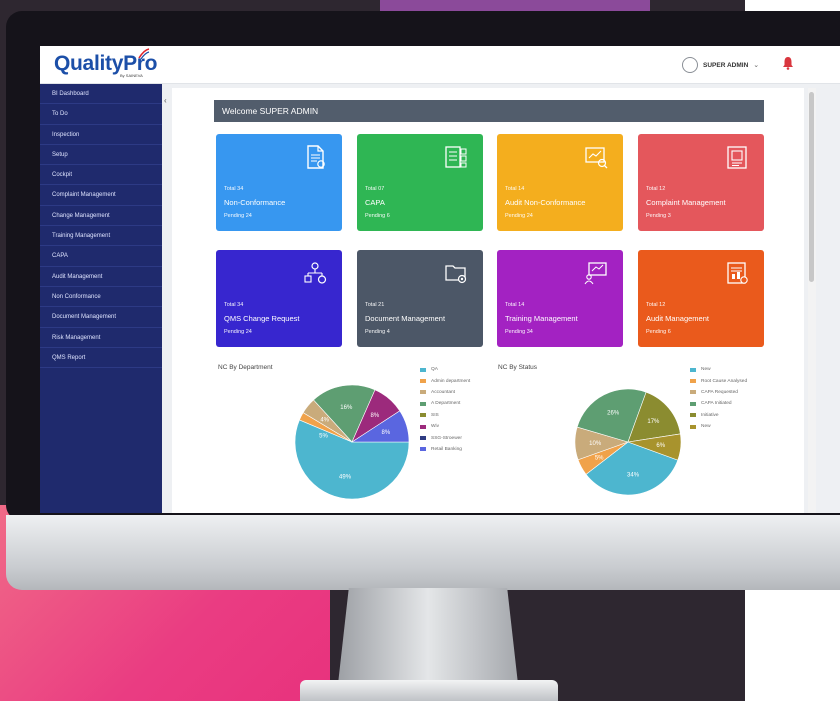 The image size is (840, 701). I want to click on pie-slice-label: 34%, so click(633, 475).